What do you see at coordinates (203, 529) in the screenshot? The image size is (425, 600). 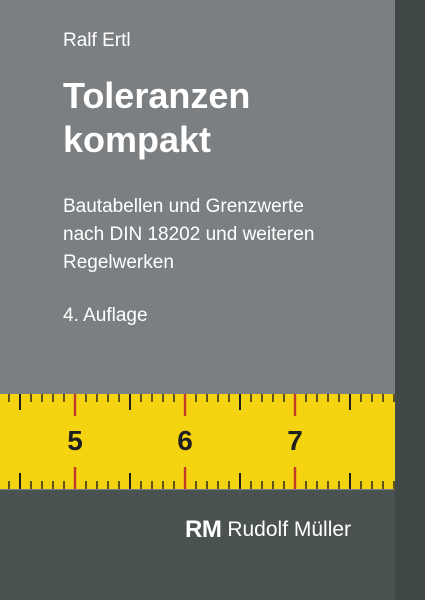 I see `publisher-mark: RM` at bounding box center [203, 529].